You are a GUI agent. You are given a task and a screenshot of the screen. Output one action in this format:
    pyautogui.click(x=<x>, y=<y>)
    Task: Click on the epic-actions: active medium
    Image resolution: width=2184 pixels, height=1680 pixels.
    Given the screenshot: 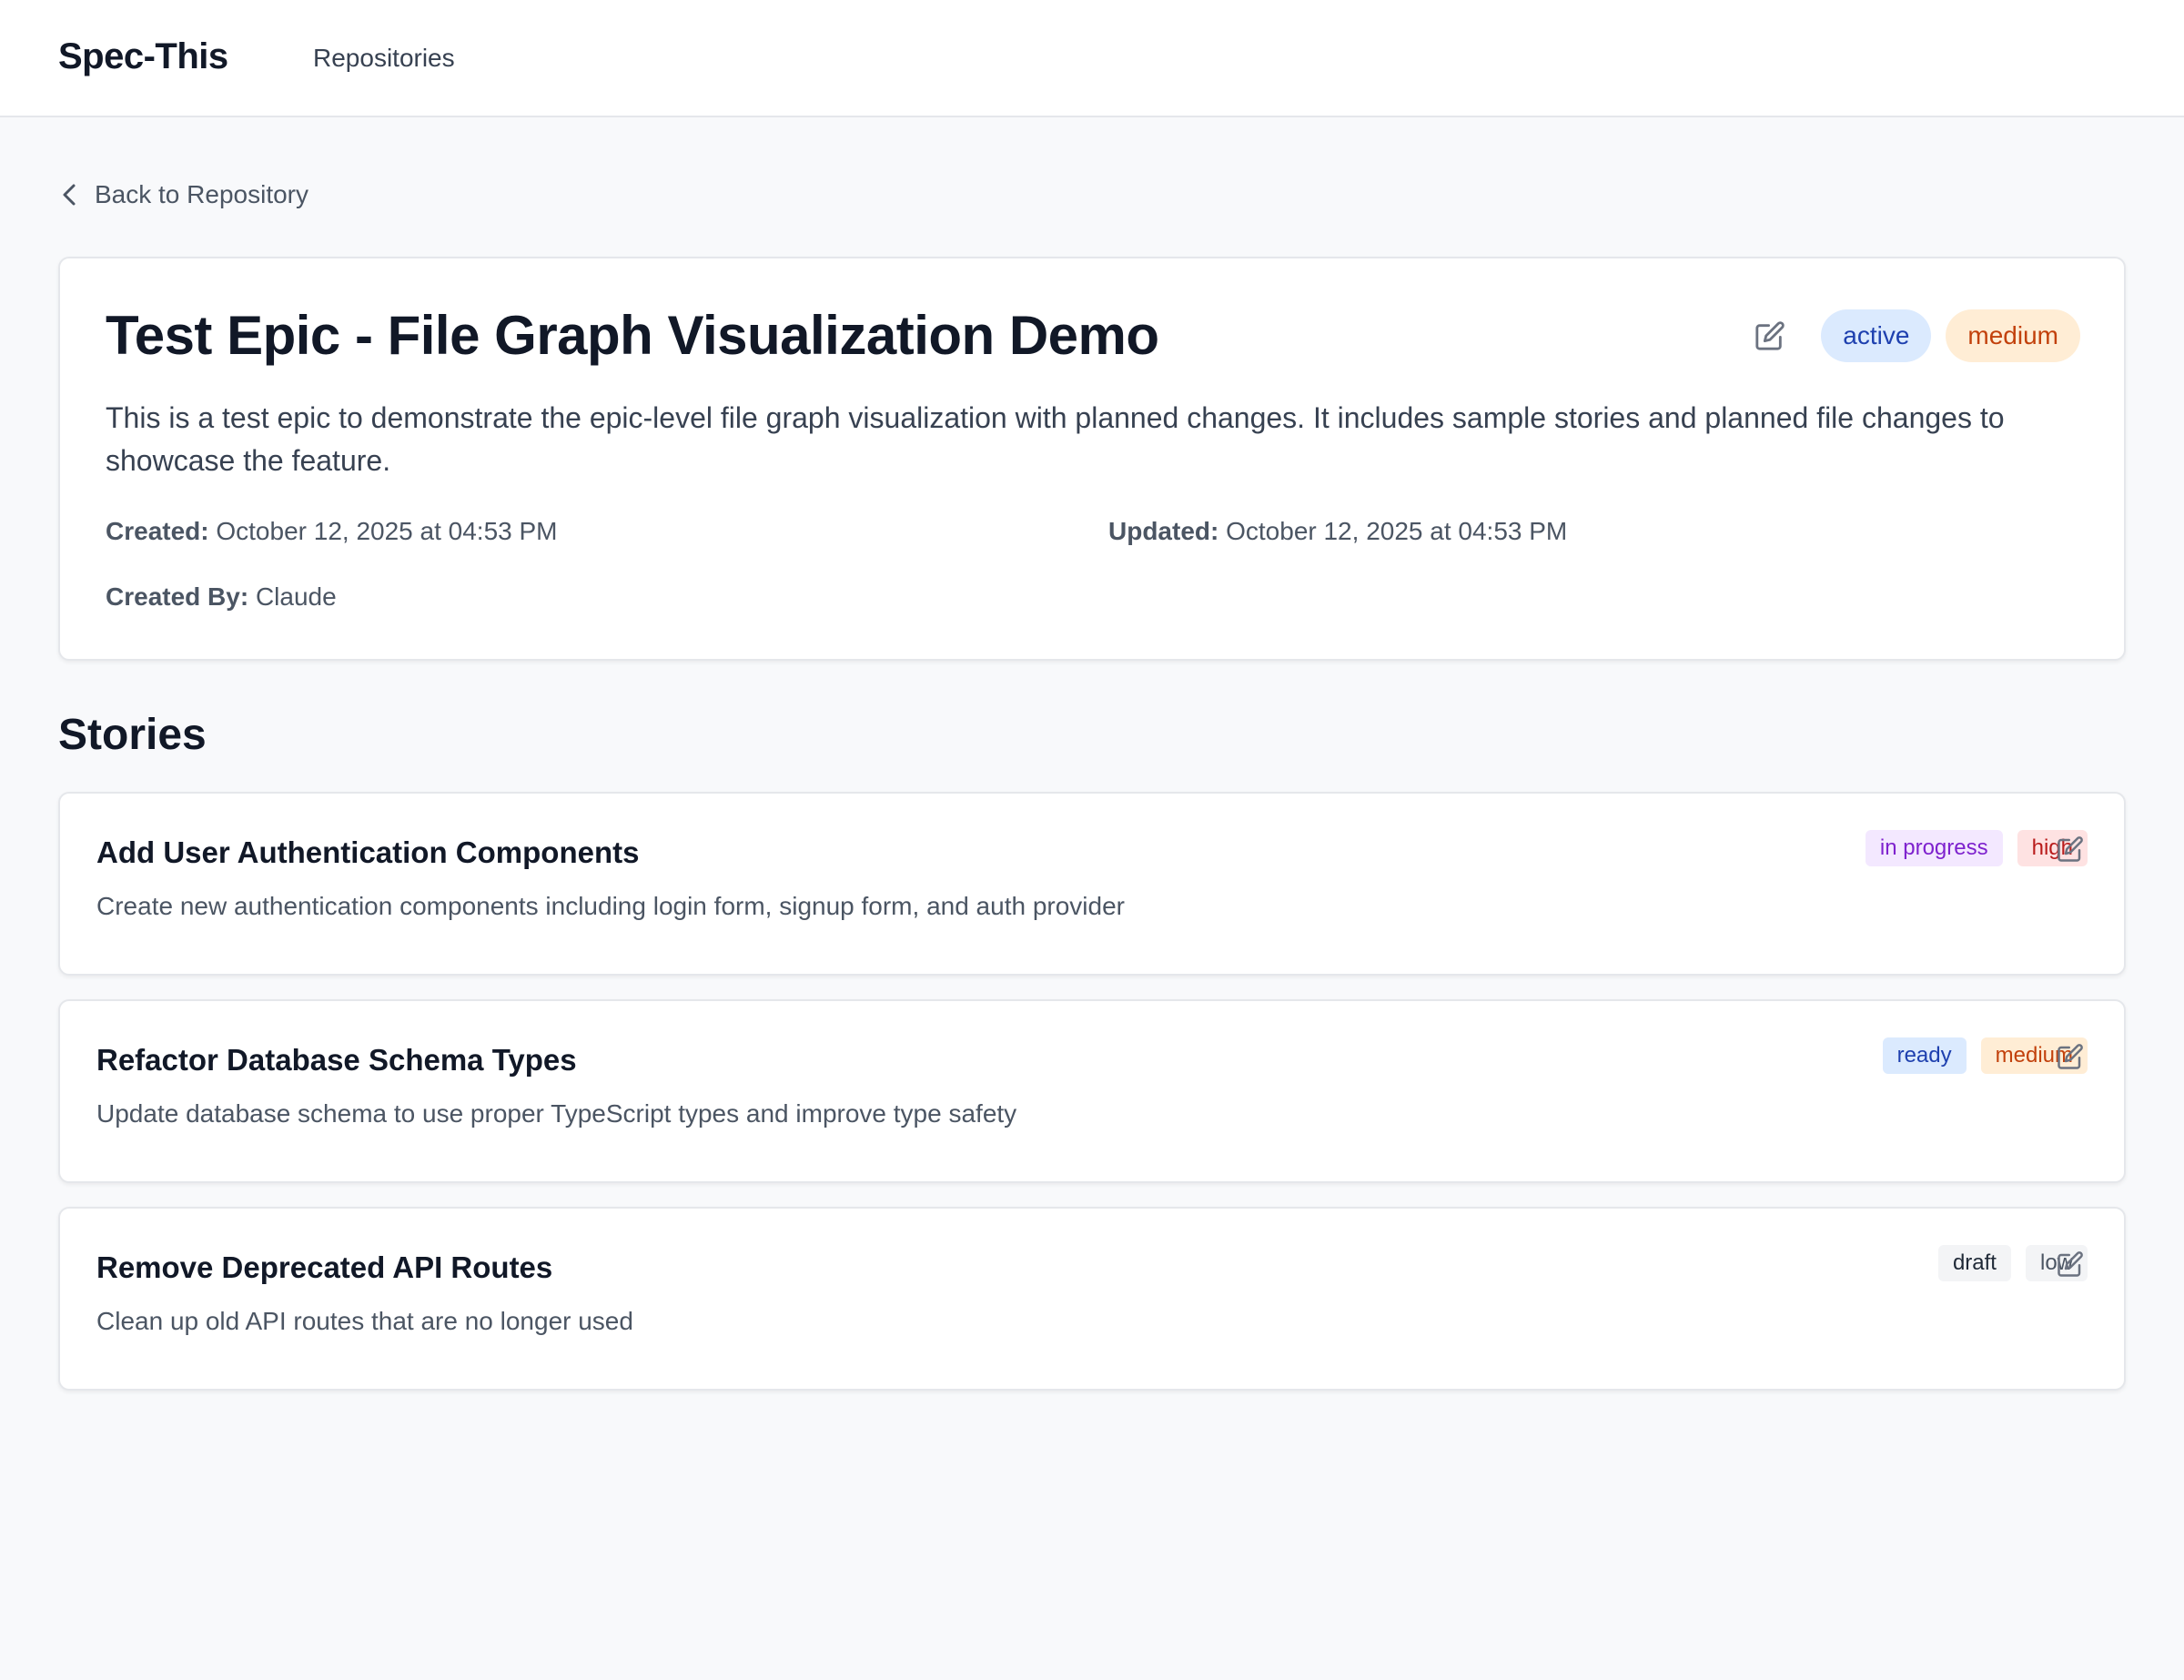 What is the action you would take?
    pyautogui.click(x=1914, y=335)
    